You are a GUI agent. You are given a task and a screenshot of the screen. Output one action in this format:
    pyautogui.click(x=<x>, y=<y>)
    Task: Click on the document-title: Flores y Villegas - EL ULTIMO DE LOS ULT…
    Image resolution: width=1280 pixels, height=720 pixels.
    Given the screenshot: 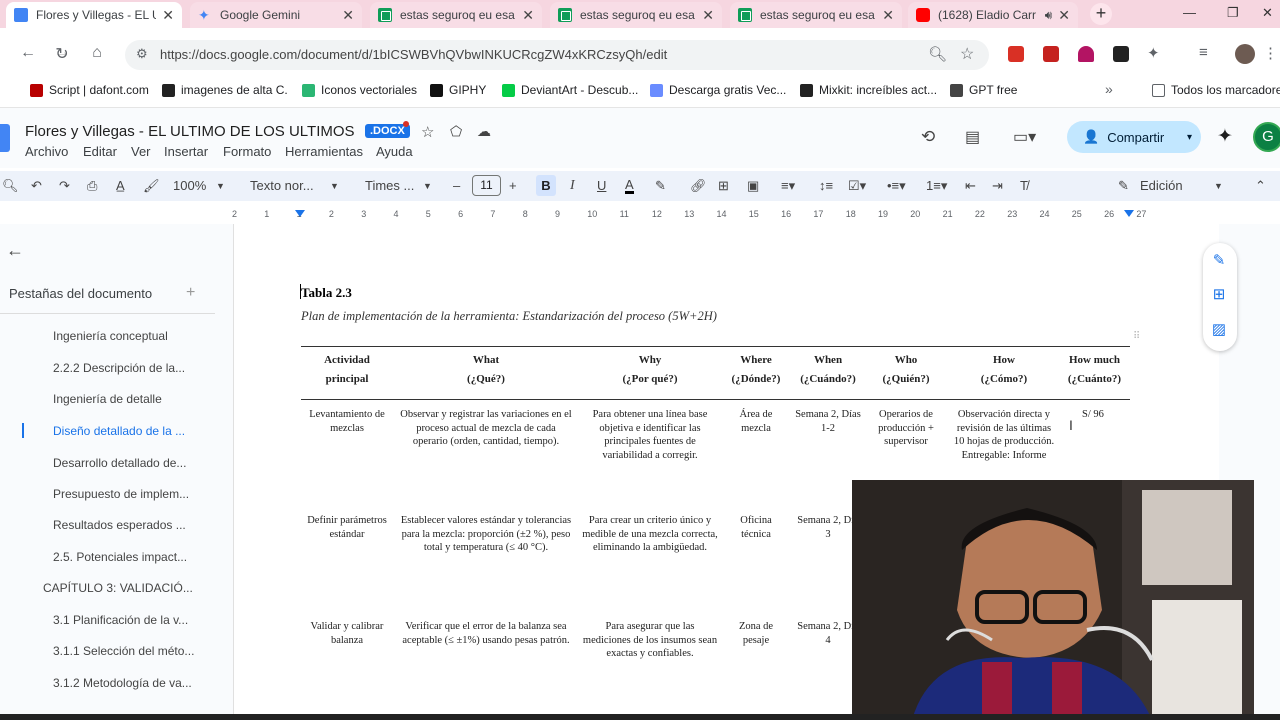 What is the action you would take?
    pyautogui.click(x=190, y=131)
    